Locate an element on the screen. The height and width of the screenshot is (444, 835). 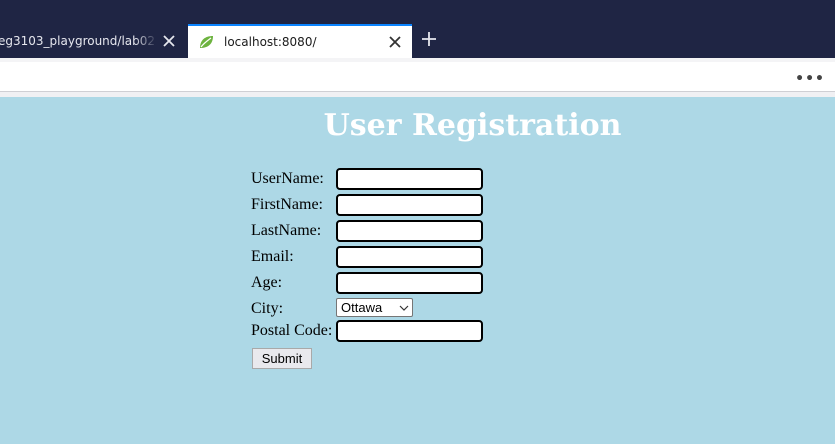
firstname-input is located at coordinates (409, 205).